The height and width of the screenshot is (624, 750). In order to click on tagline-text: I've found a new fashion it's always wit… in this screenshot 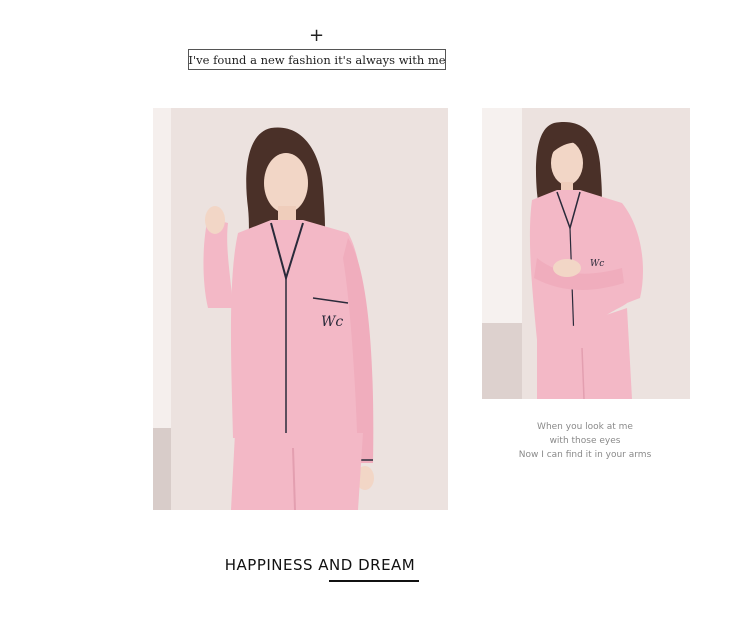, I will do `click(317, 59)`.